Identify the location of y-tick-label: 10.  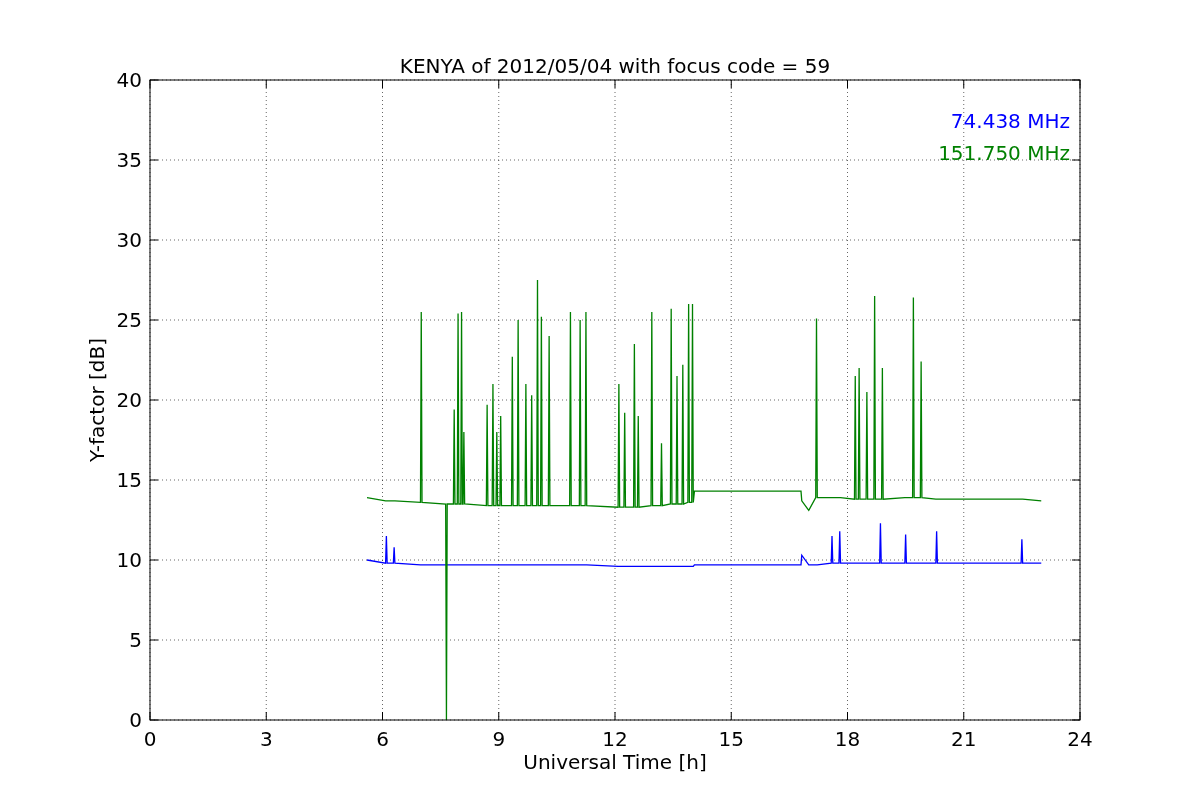
(129, 560).